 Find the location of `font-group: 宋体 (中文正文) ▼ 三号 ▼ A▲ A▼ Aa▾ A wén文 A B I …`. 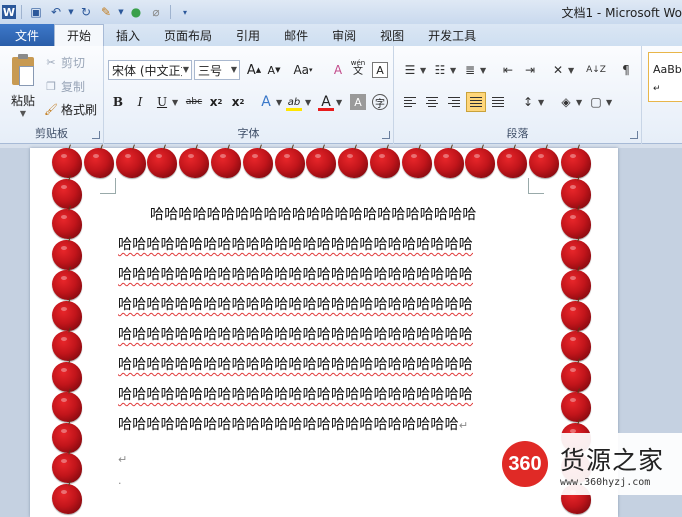

font-group: 宋体 (中文正文) ▼ 三号 ▼ A▲ A▼ Aa▾ A wén文 A B I … is located at coordinates (249, 95).